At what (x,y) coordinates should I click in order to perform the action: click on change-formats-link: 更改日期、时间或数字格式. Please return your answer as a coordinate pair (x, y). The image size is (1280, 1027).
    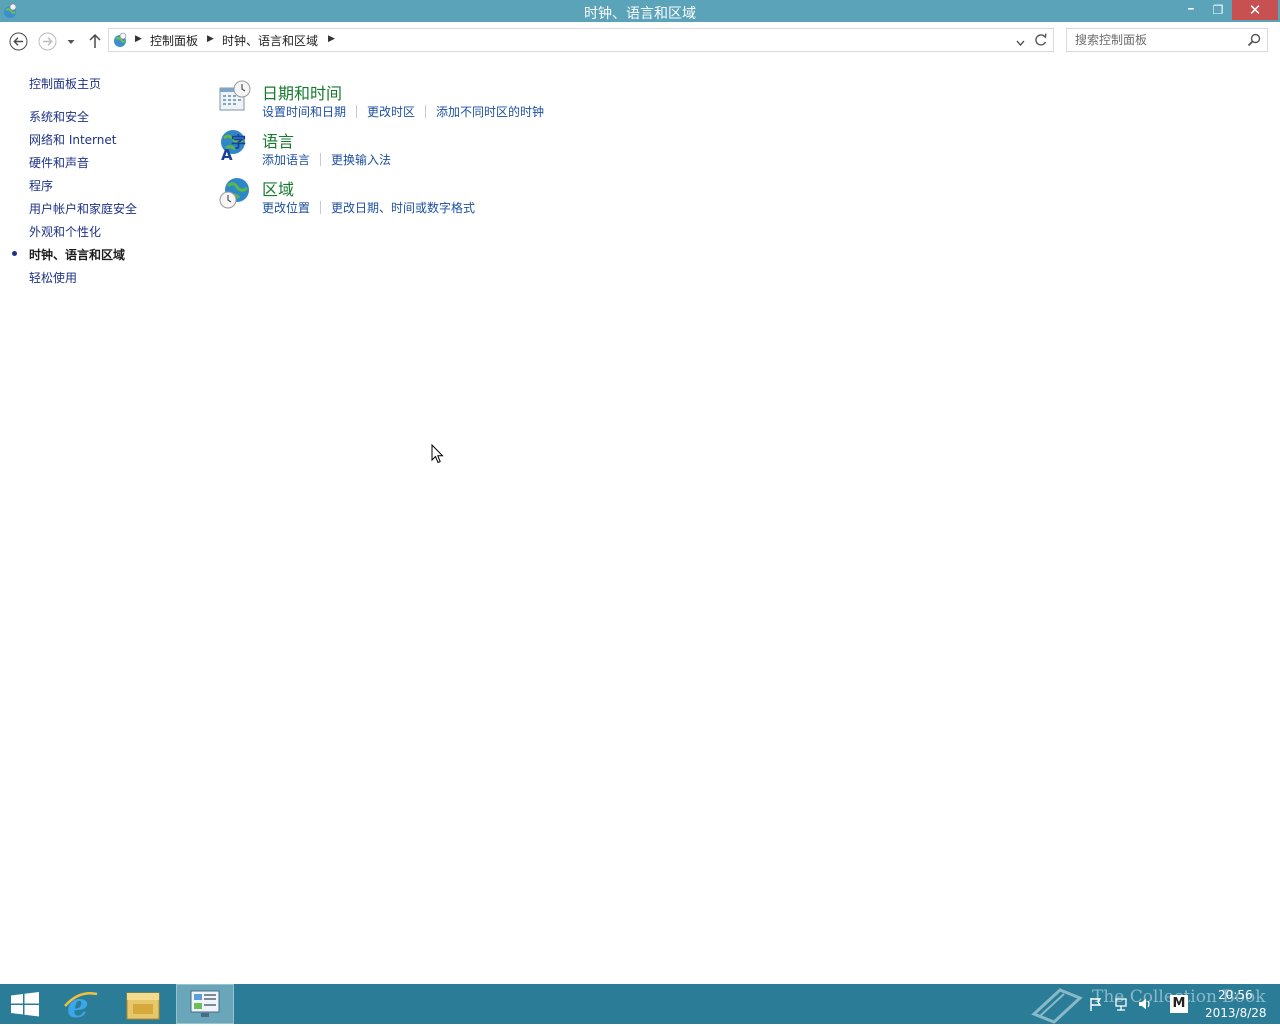
    Looking at the image, I should click on (403, 208).